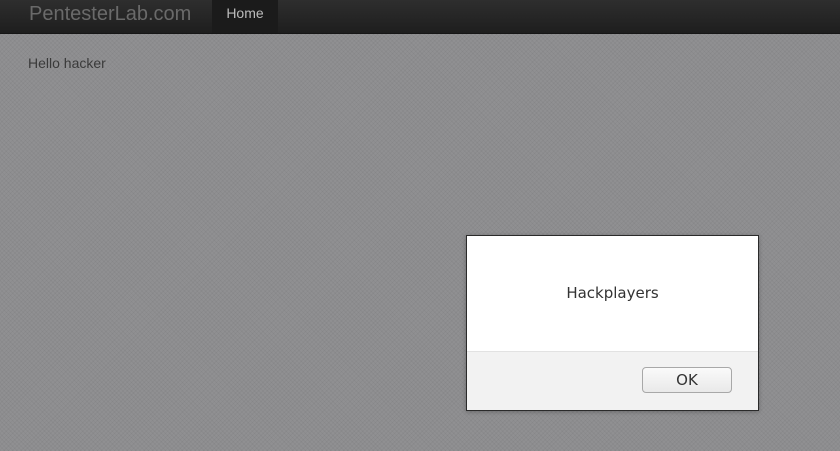 The image size is (840, 451). Describe the element at coordinates (110, 14) in the screenshot. I see `brand-logo: PentesterLab.com` at that location.